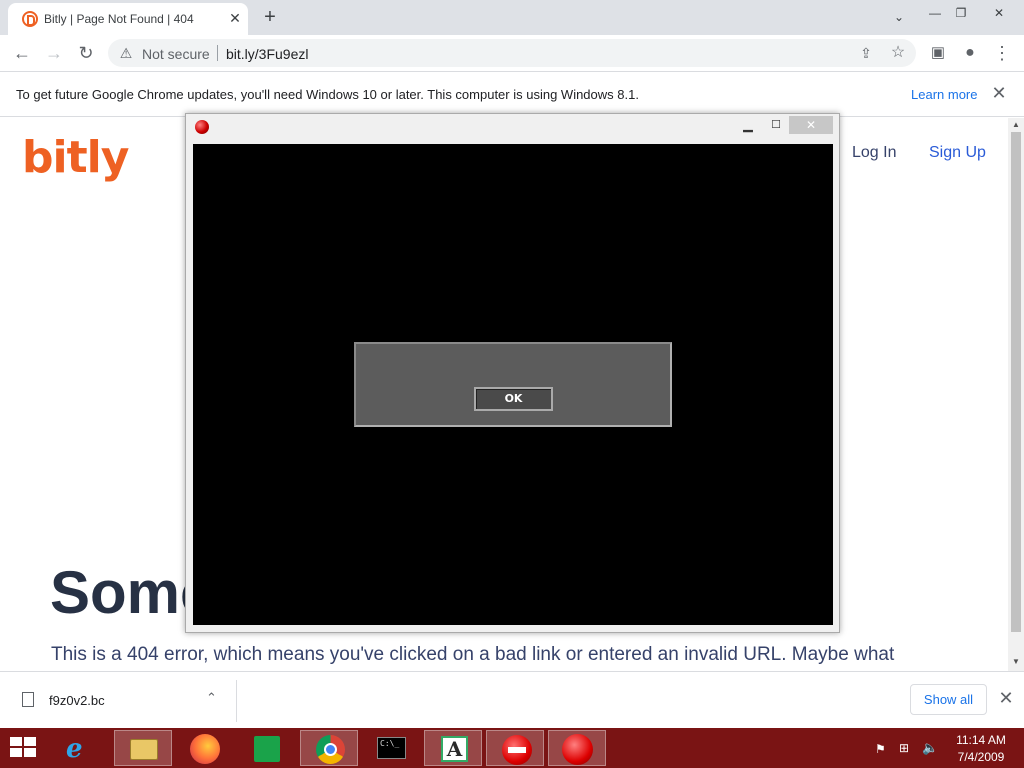 This screenshot has width=1024, height=768. I want to click on tab-title: Bitly | Page Not Found | 404, so click(119, 19).